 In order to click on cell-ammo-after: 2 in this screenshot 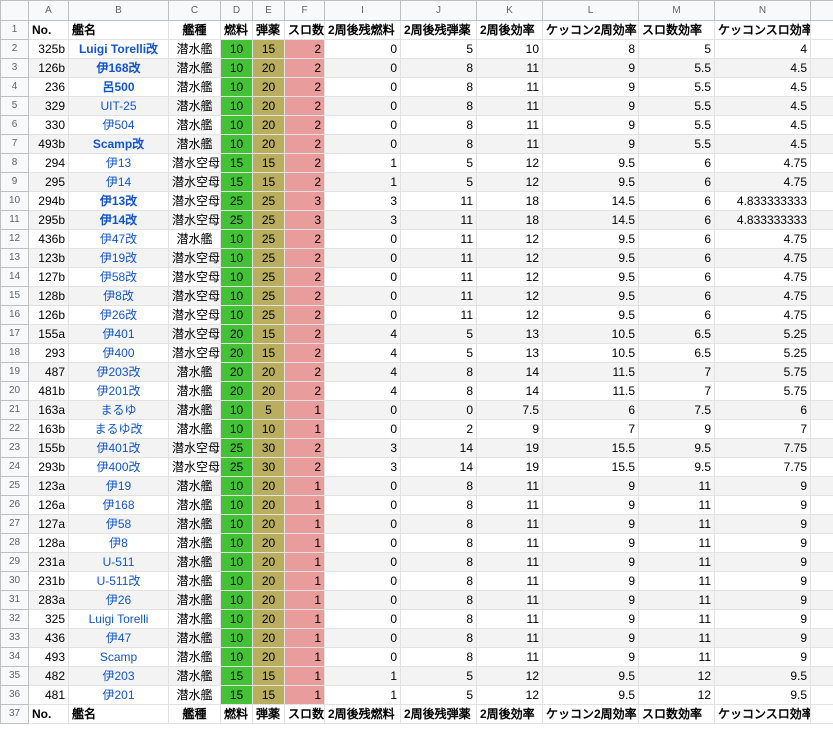, I will do `click(438, 429)`.